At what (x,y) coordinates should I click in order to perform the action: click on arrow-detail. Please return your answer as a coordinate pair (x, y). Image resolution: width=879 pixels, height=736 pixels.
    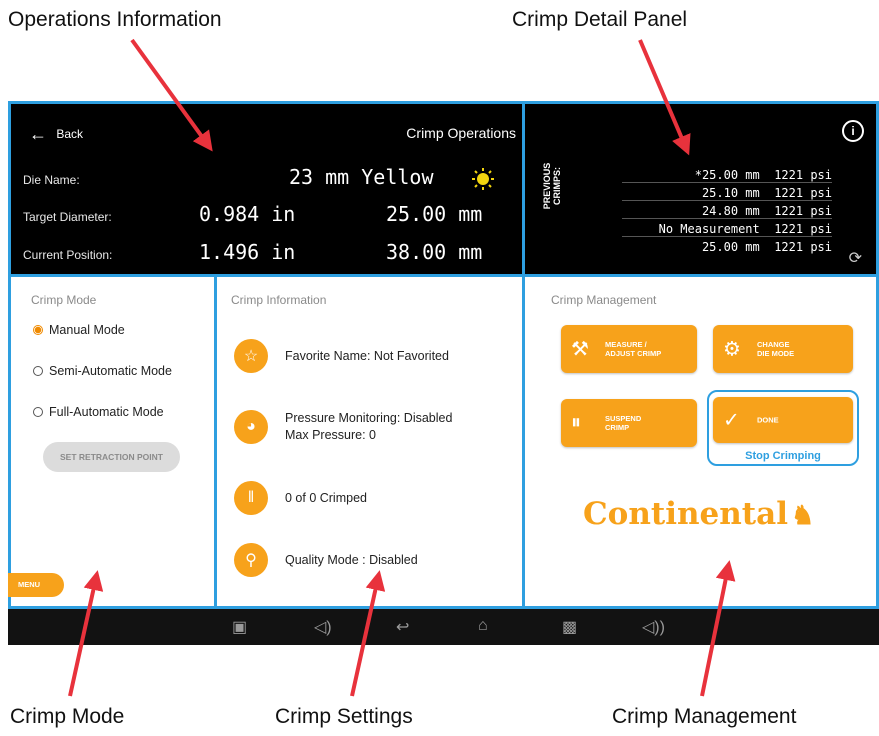
    Looking at the image, I should click on (664, 97).